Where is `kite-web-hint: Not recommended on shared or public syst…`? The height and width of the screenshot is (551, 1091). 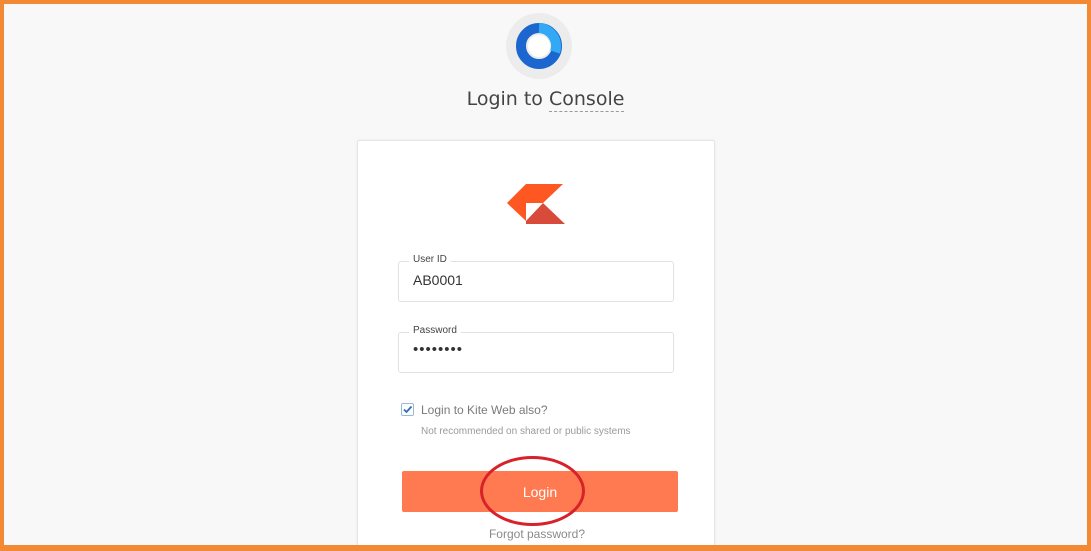
kite-web-hint: Not recommended on shared or public syst… is located at coordinates (526, 431).